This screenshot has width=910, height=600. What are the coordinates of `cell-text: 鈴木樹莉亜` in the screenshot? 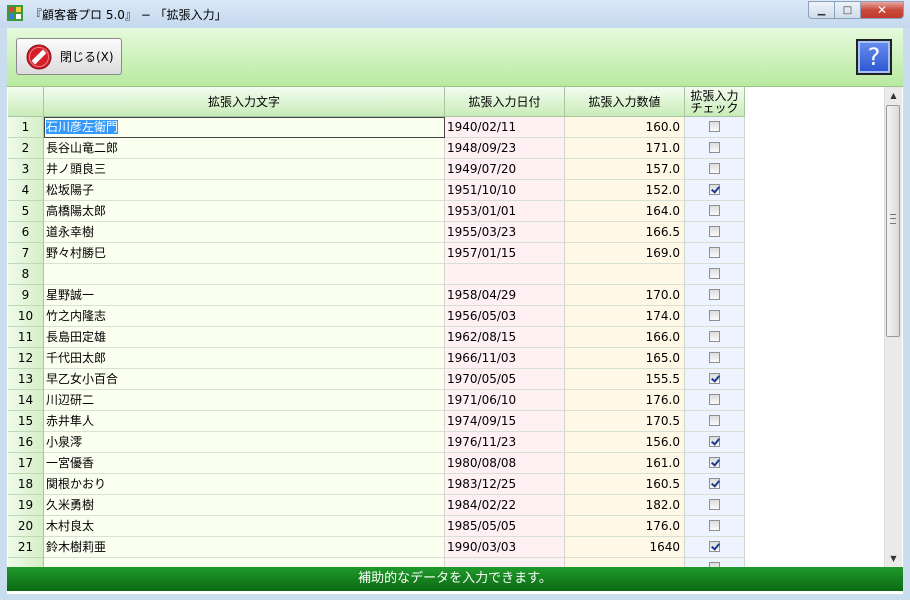 It's located at (244, 547).